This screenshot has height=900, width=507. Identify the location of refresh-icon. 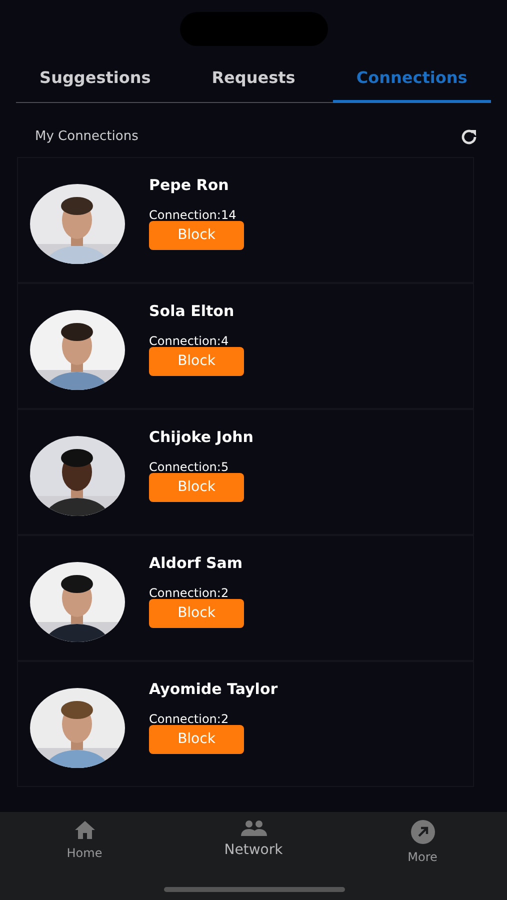
(469, 137).